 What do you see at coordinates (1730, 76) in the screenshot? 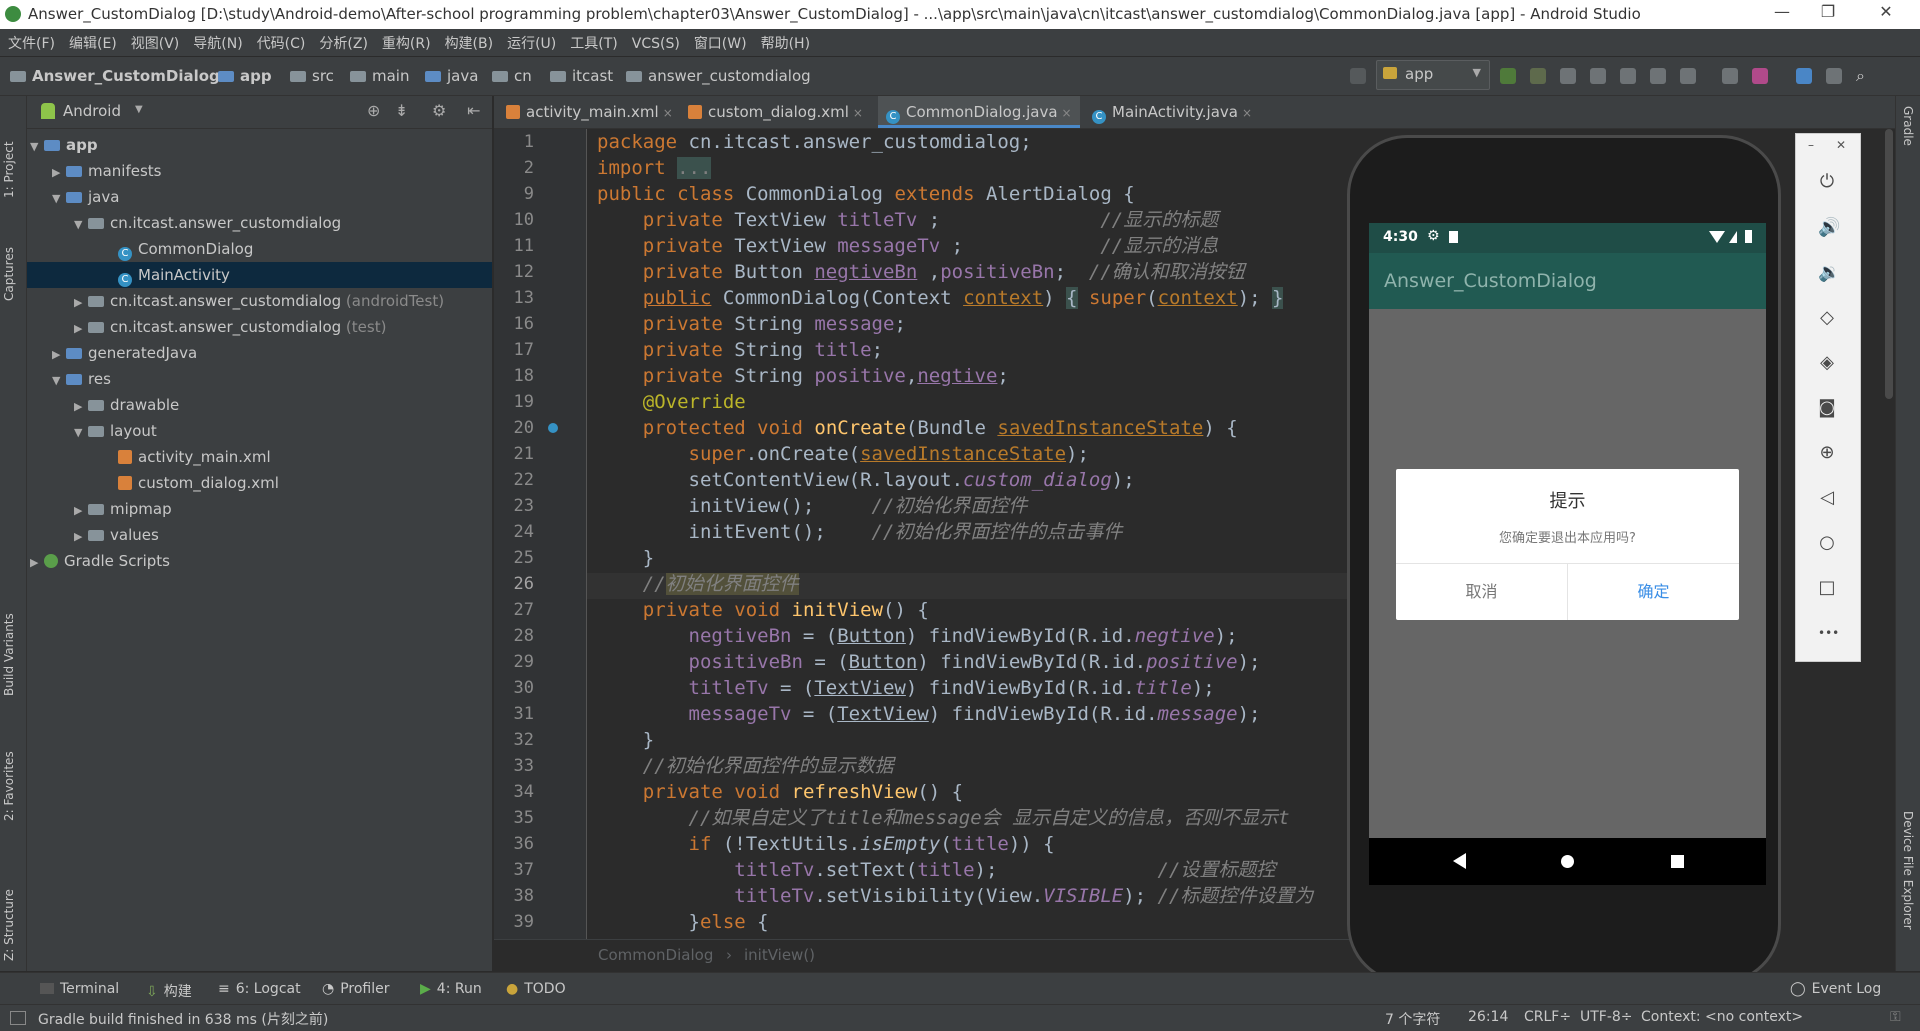
I see `sync-gradle-icon` at bounding box center [1730, 76].